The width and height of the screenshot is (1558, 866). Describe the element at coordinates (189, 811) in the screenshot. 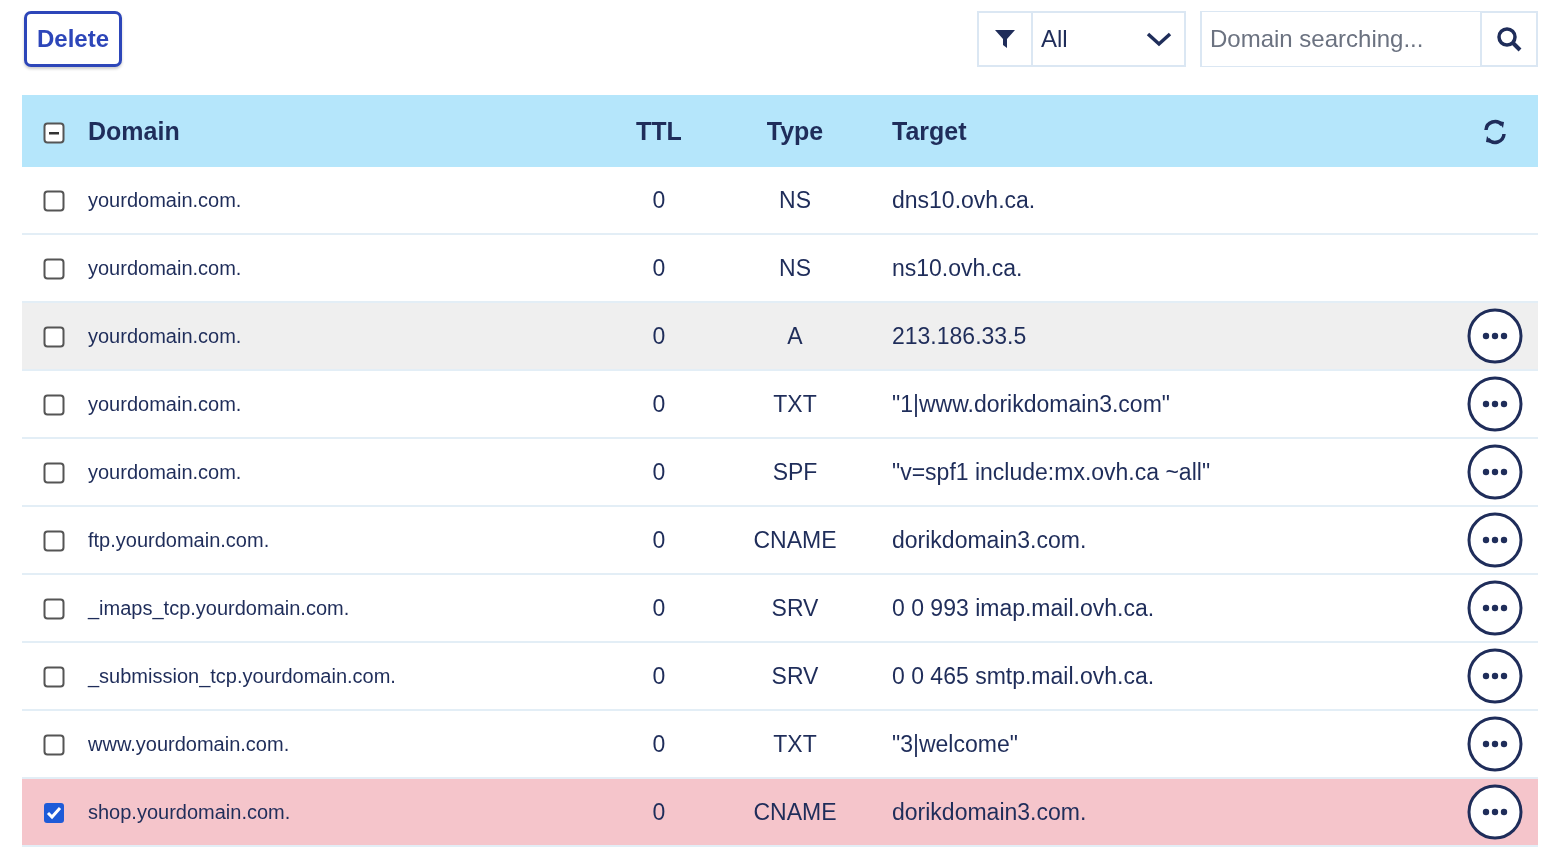

I see `domain-cell: shop.yourdomain.com.` at that location.